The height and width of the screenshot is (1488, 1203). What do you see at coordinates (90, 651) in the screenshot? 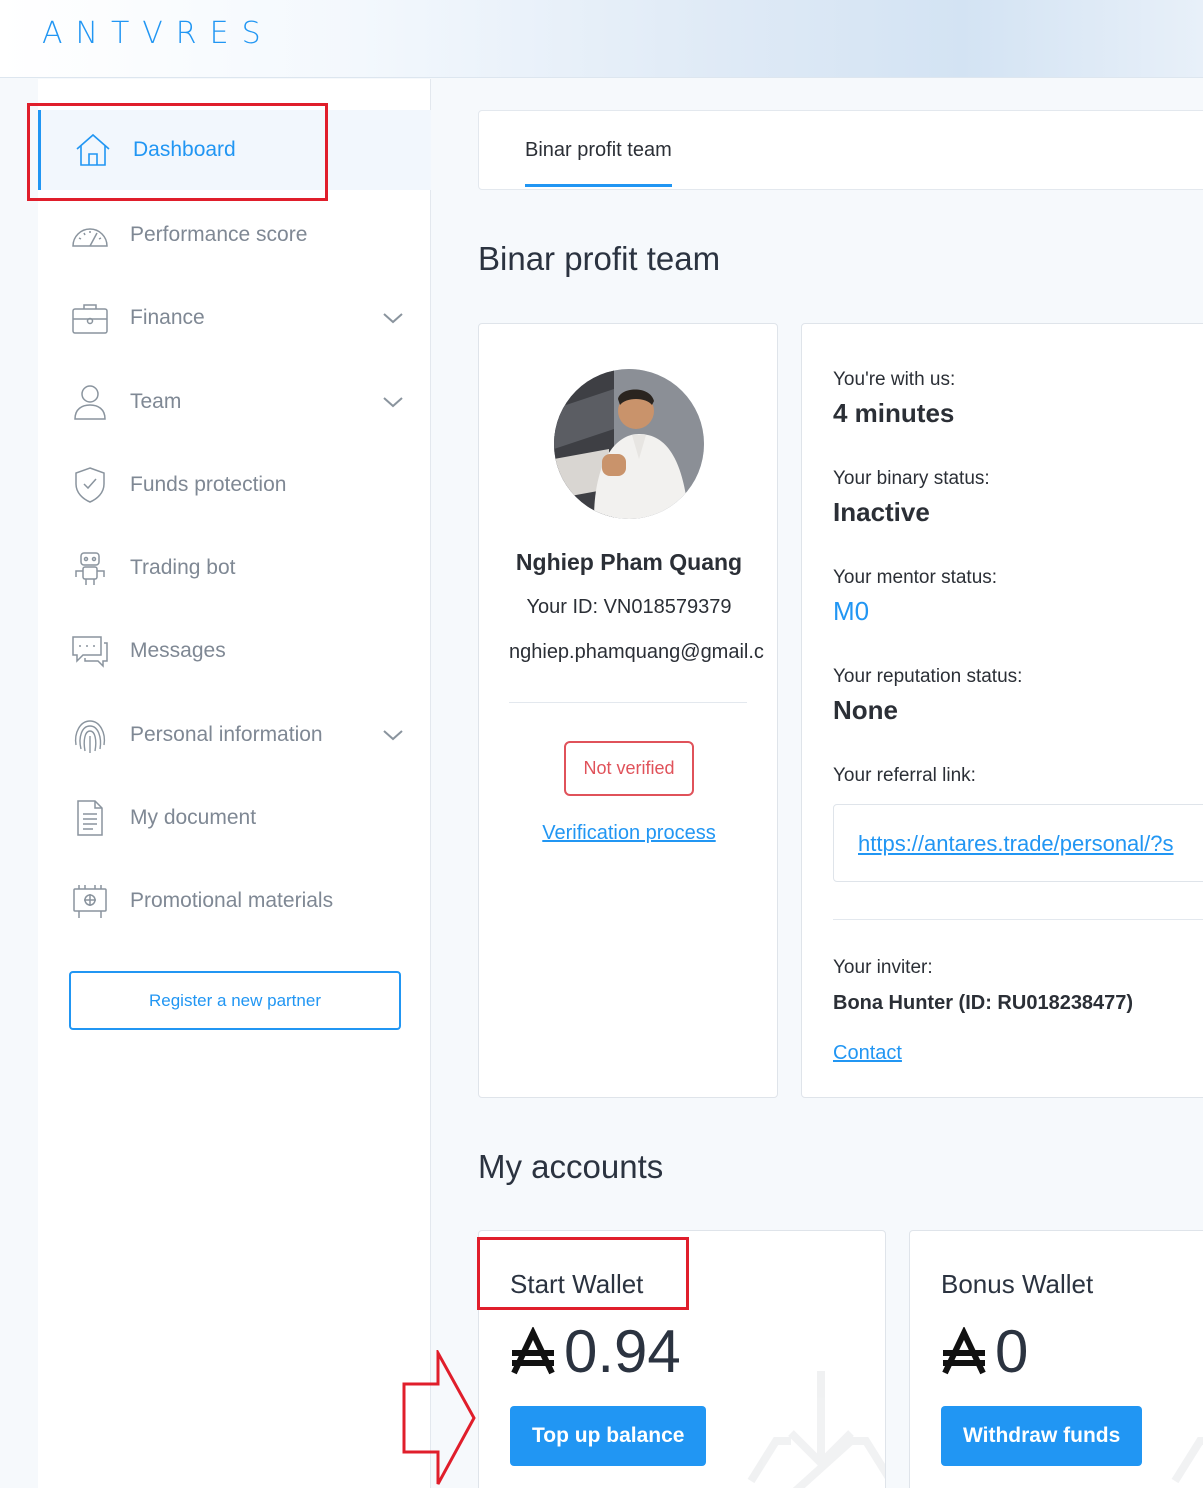
I see `chat-icon` at bounding box center [90, 651].